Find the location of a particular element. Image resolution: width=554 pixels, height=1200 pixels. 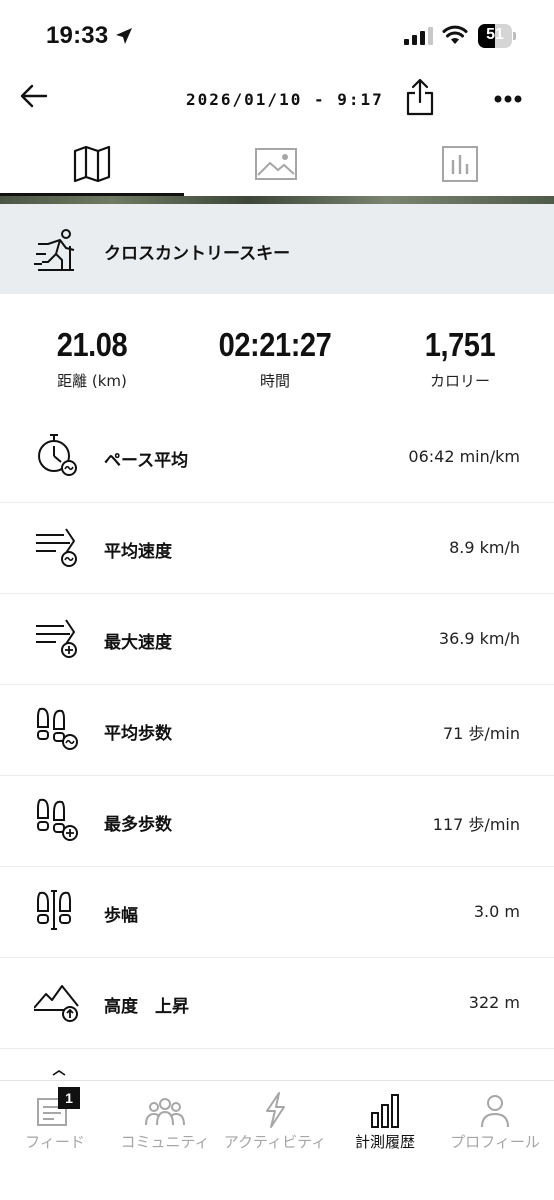

nav-item-feed: 1 フィード is located at coordinates (55, 1140).